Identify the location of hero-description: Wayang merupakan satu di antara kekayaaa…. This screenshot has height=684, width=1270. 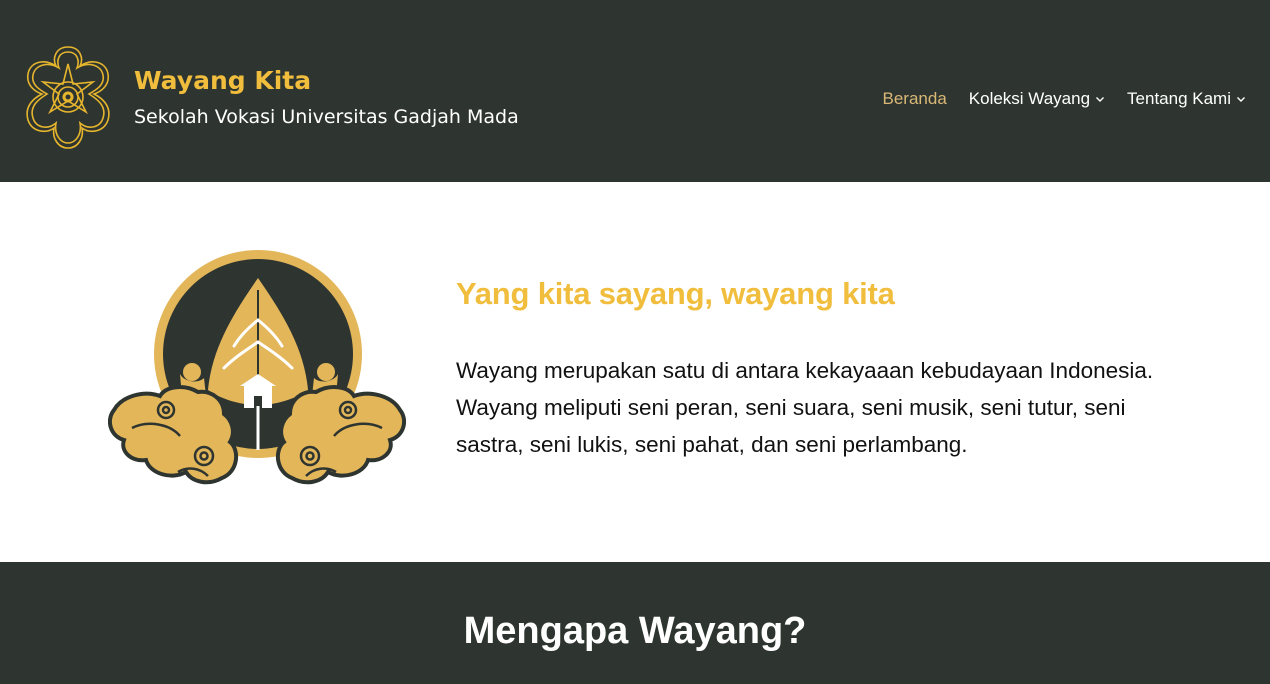
(805, 407).